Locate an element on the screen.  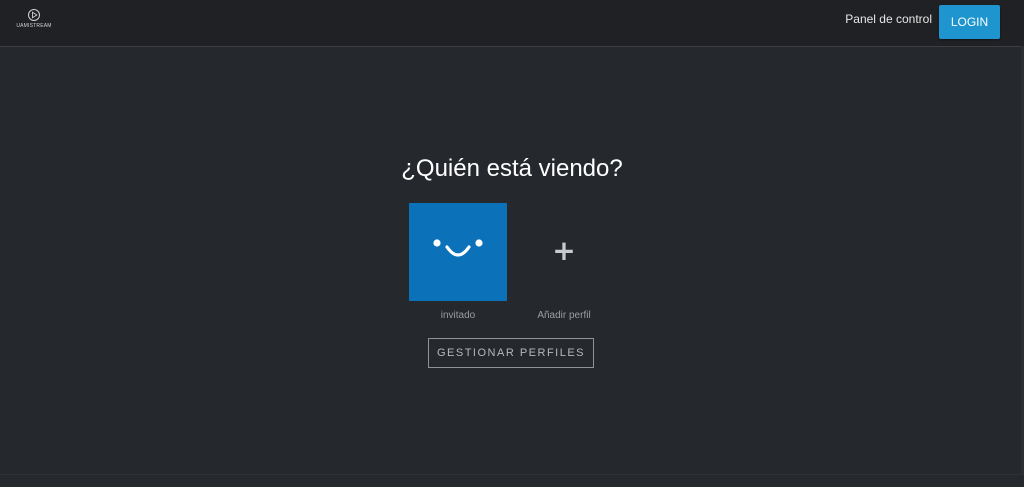
avatar is located at coordinates (458, 252).